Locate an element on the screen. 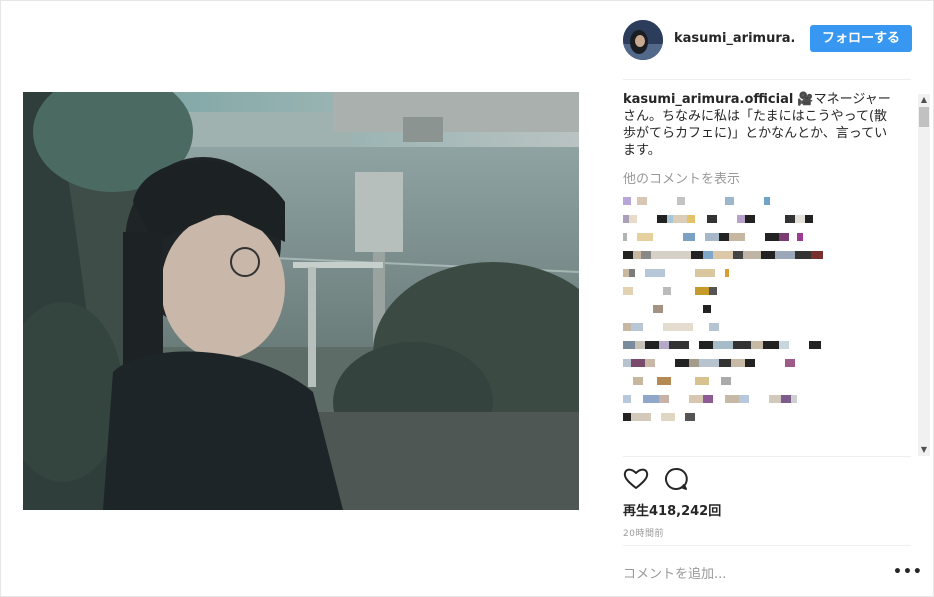 This screenshot has width=934, height=597. profile-avatar is located at coordinates (643, 40).